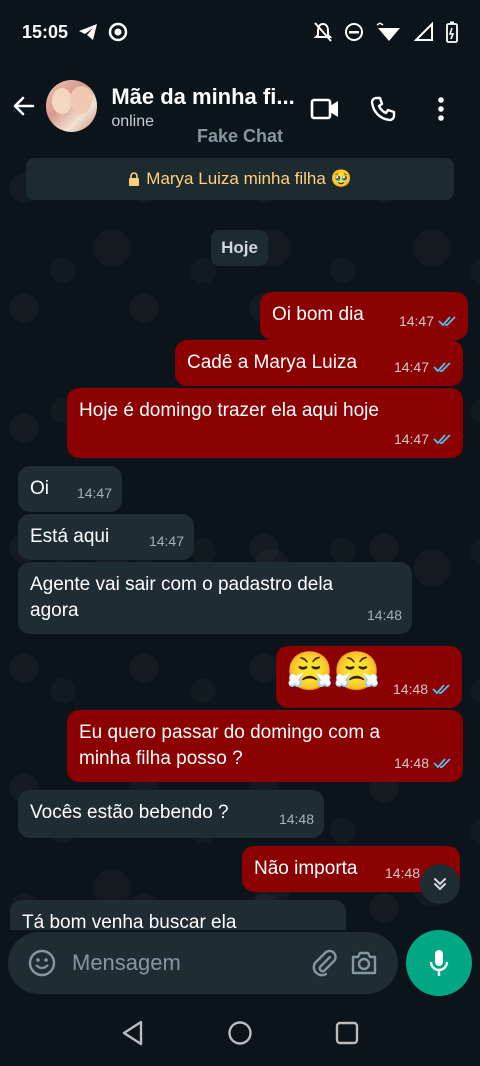 The image size is (480, 1066). I want to click on dnd-icon, so click(354, 32).